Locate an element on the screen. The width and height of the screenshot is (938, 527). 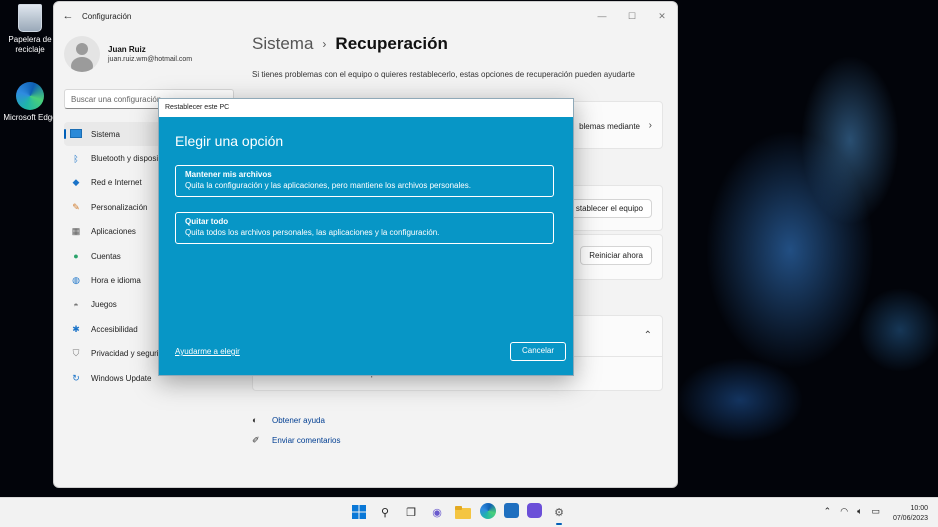
recycle-bin-label: Papelera de reciclaje is located at coordinates (30, 44).